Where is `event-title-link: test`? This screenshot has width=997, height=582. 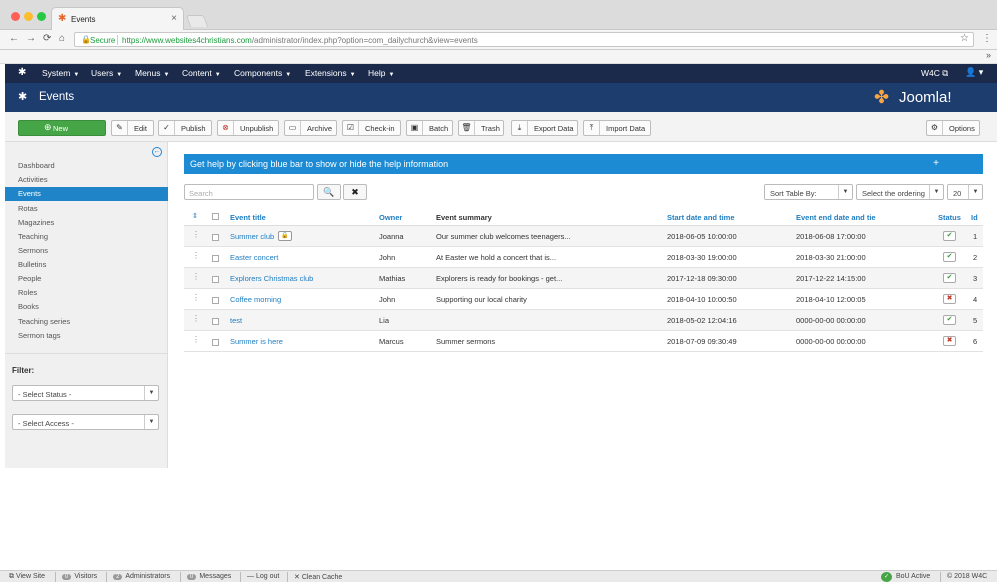
event-title-link: test is located at coordinates (236, 320).